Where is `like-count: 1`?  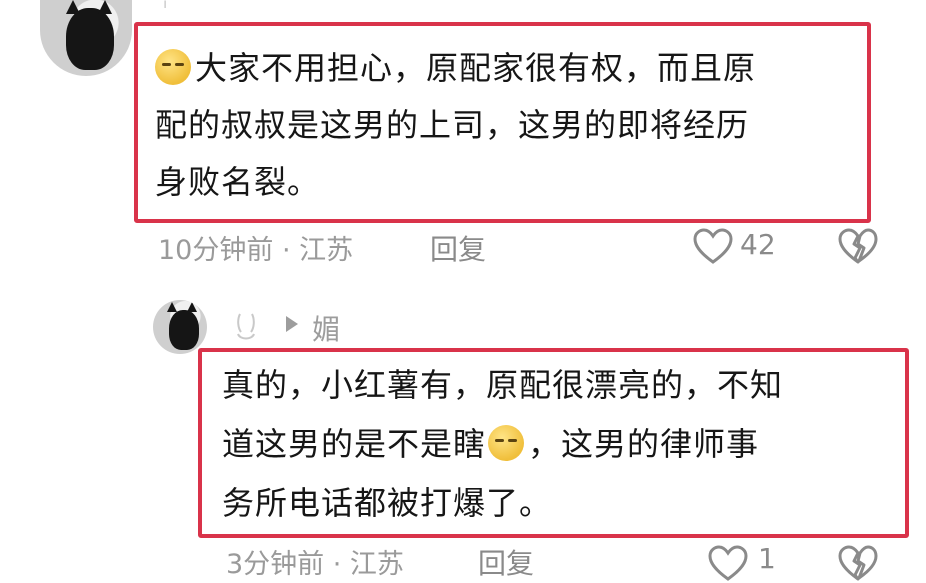 like-count: 1 is located at coordinates (767, 558).